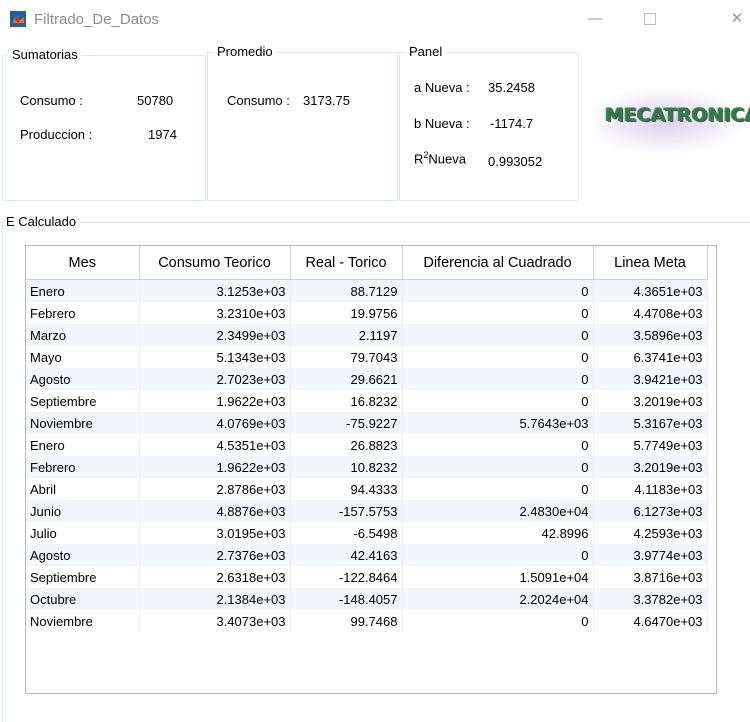 This screenshot has height=722, width=750. What do you see at coordinates (346, 555) in the screenshot?
I see `real-torico-cell: 42.4163` at bounding box center [346, 555].